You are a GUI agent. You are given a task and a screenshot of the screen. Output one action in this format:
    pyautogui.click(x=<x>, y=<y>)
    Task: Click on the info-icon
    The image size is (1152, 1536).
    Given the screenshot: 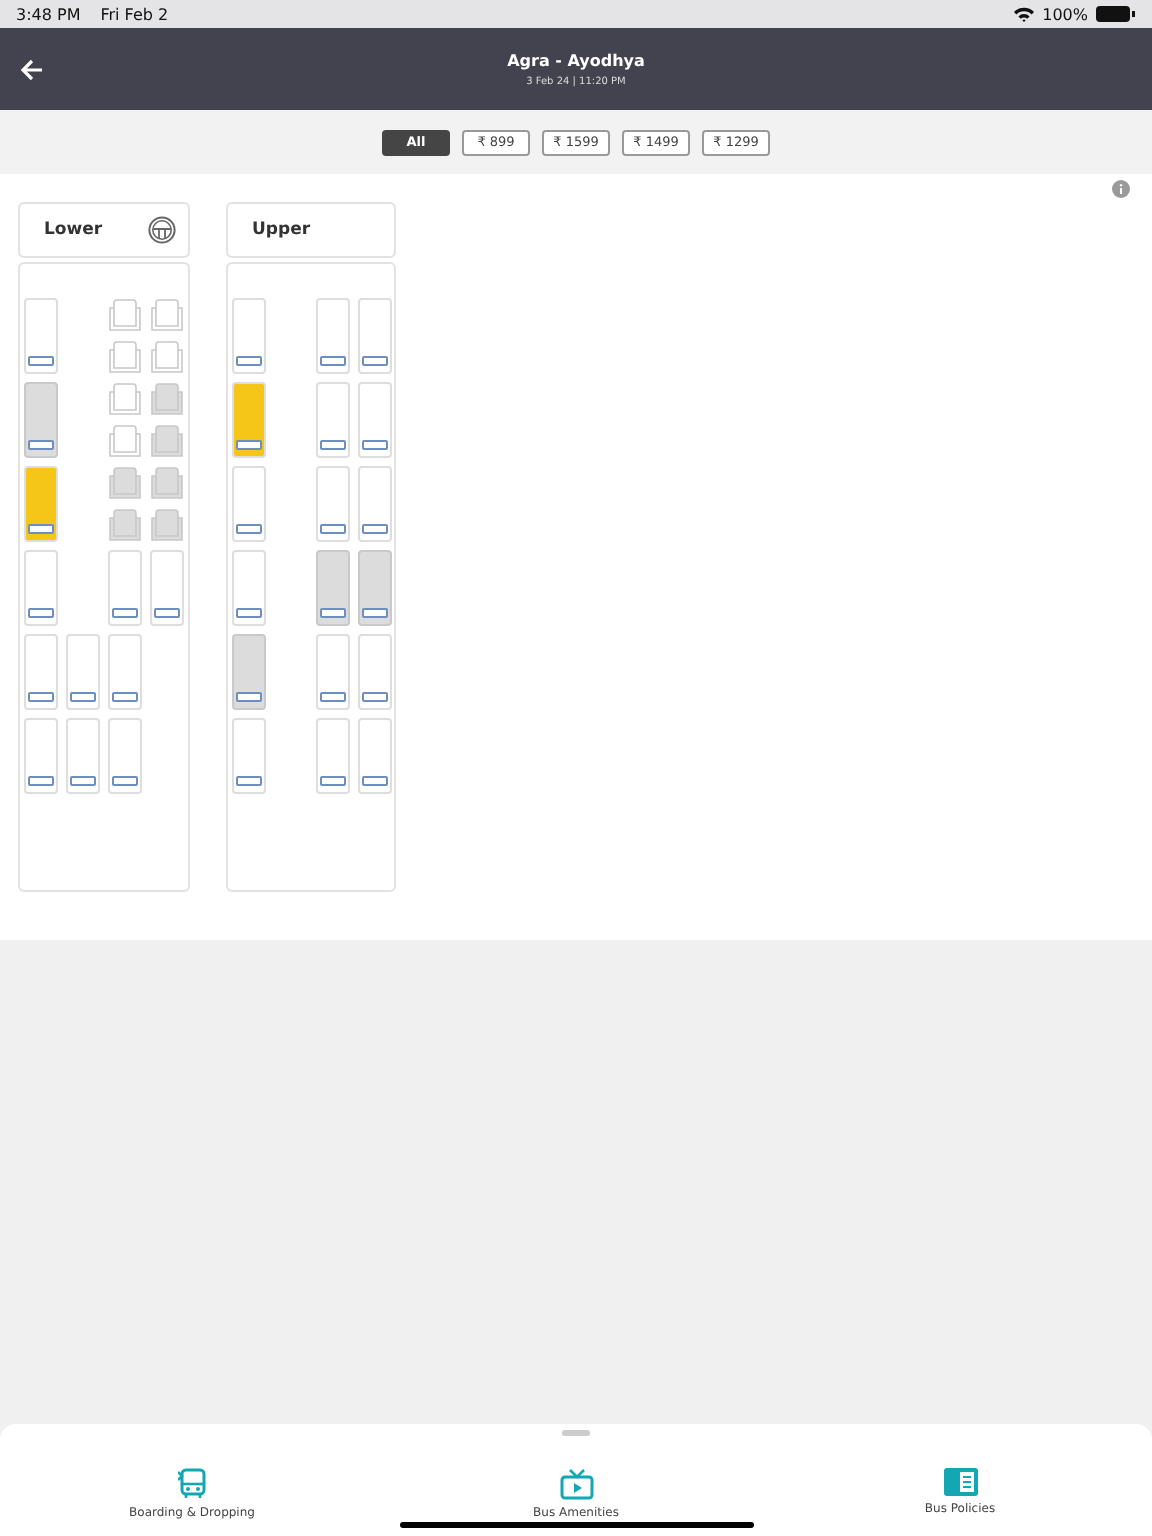 What is the action you would take?
    pyautogui.click(x=1121, y=189)
    